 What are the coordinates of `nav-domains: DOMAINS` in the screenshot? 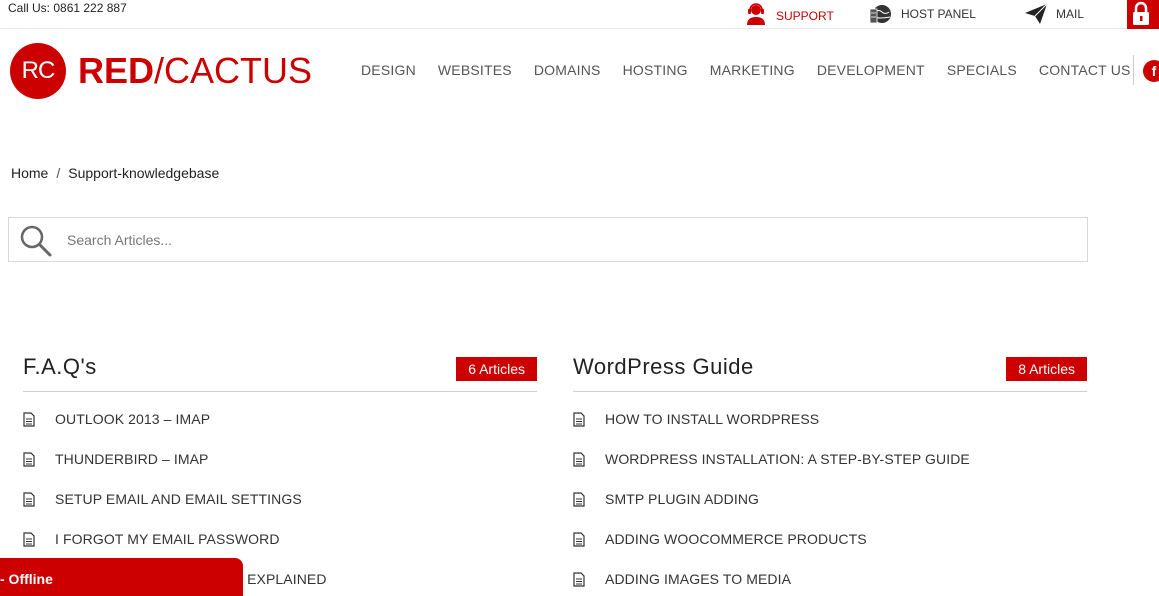 It's located at (567, 70).